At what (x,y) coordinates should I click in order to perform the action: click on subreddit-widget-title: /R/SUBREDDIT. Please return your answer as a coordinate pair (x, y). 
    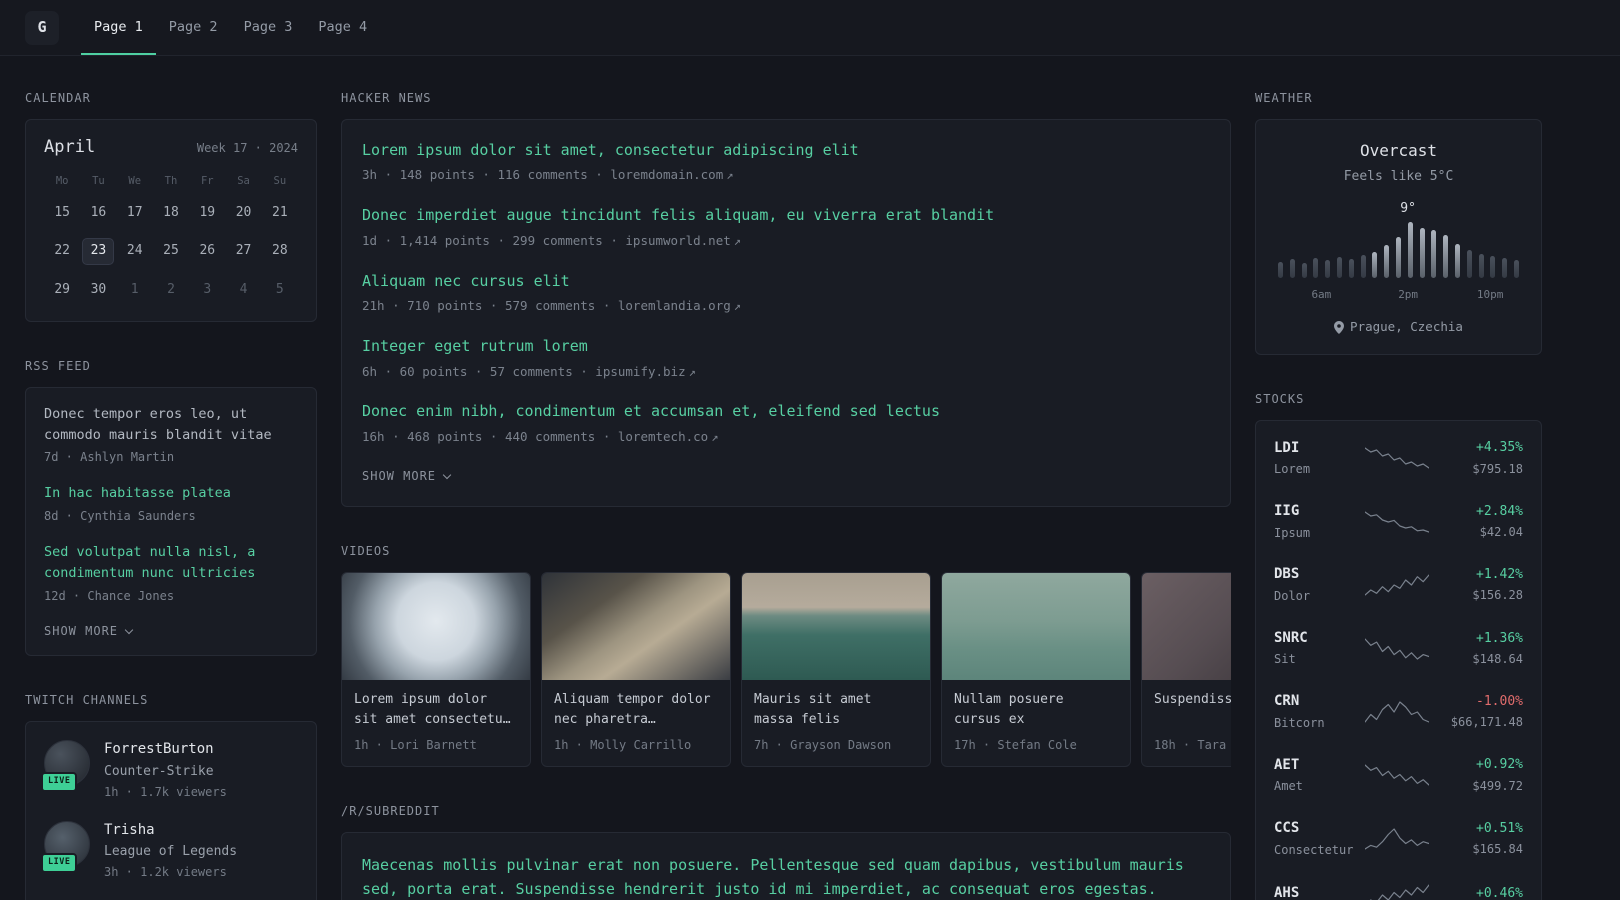
    Looking at the image, I should click on (390, 811).